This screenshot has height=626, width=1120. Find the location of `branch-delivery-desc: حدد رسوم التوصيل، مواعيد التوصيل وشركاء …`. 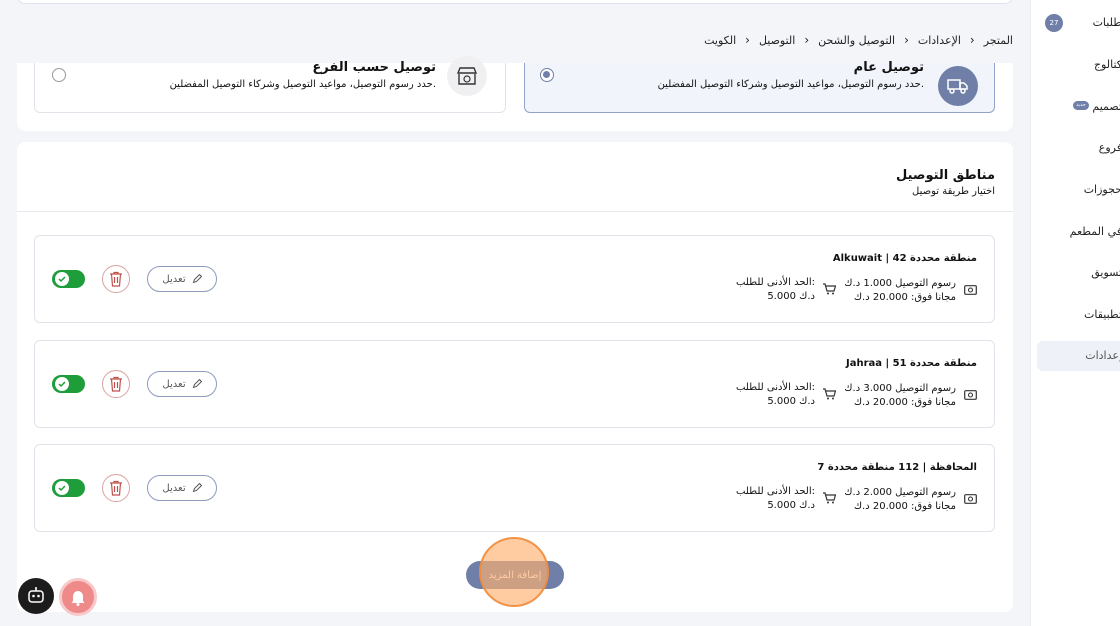

branch-delivery-desc: حدد رسوم التوصيل، مواعيد التوصيل وشركاء … is located at coordinates (302, 84).